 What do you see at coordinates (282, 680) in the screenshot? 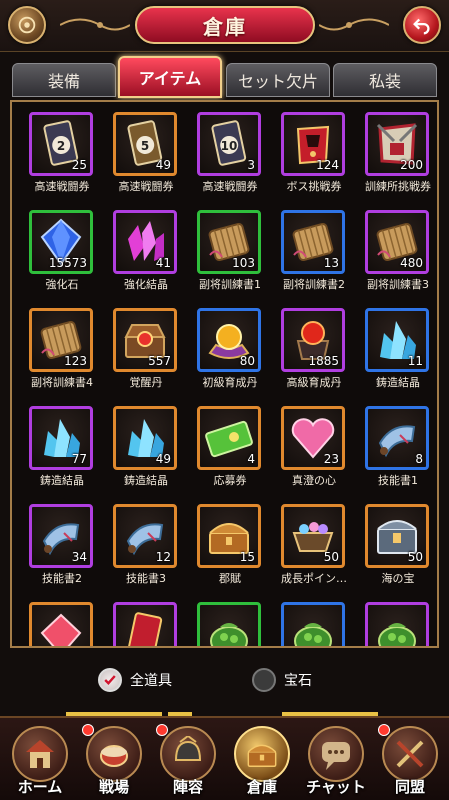
I see `filter-gems: 宝石` at bounding box center [282, 680].